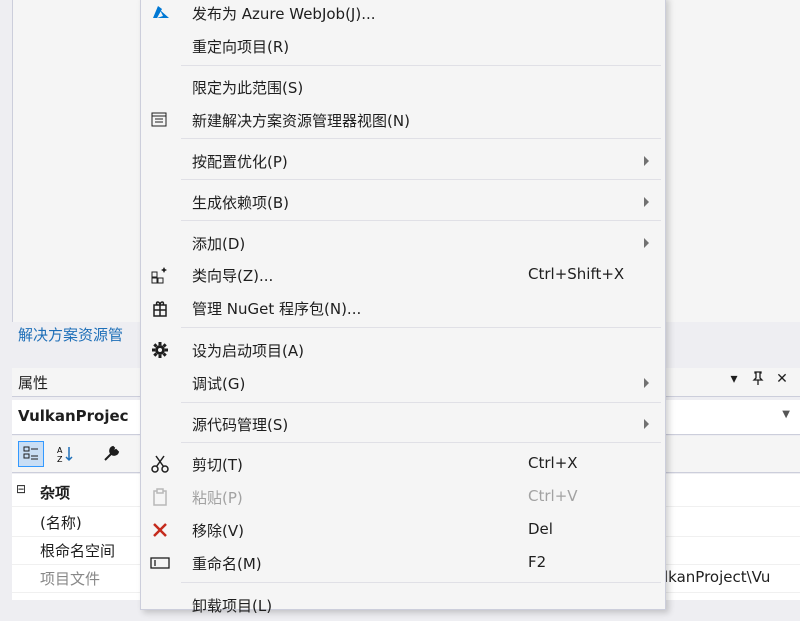  What do you see at coordinates (402, 161) in the screenshot?
I see `menu-item-profile-guided-optimization: 按配置优化(P)` at bounding box center [402, 161].